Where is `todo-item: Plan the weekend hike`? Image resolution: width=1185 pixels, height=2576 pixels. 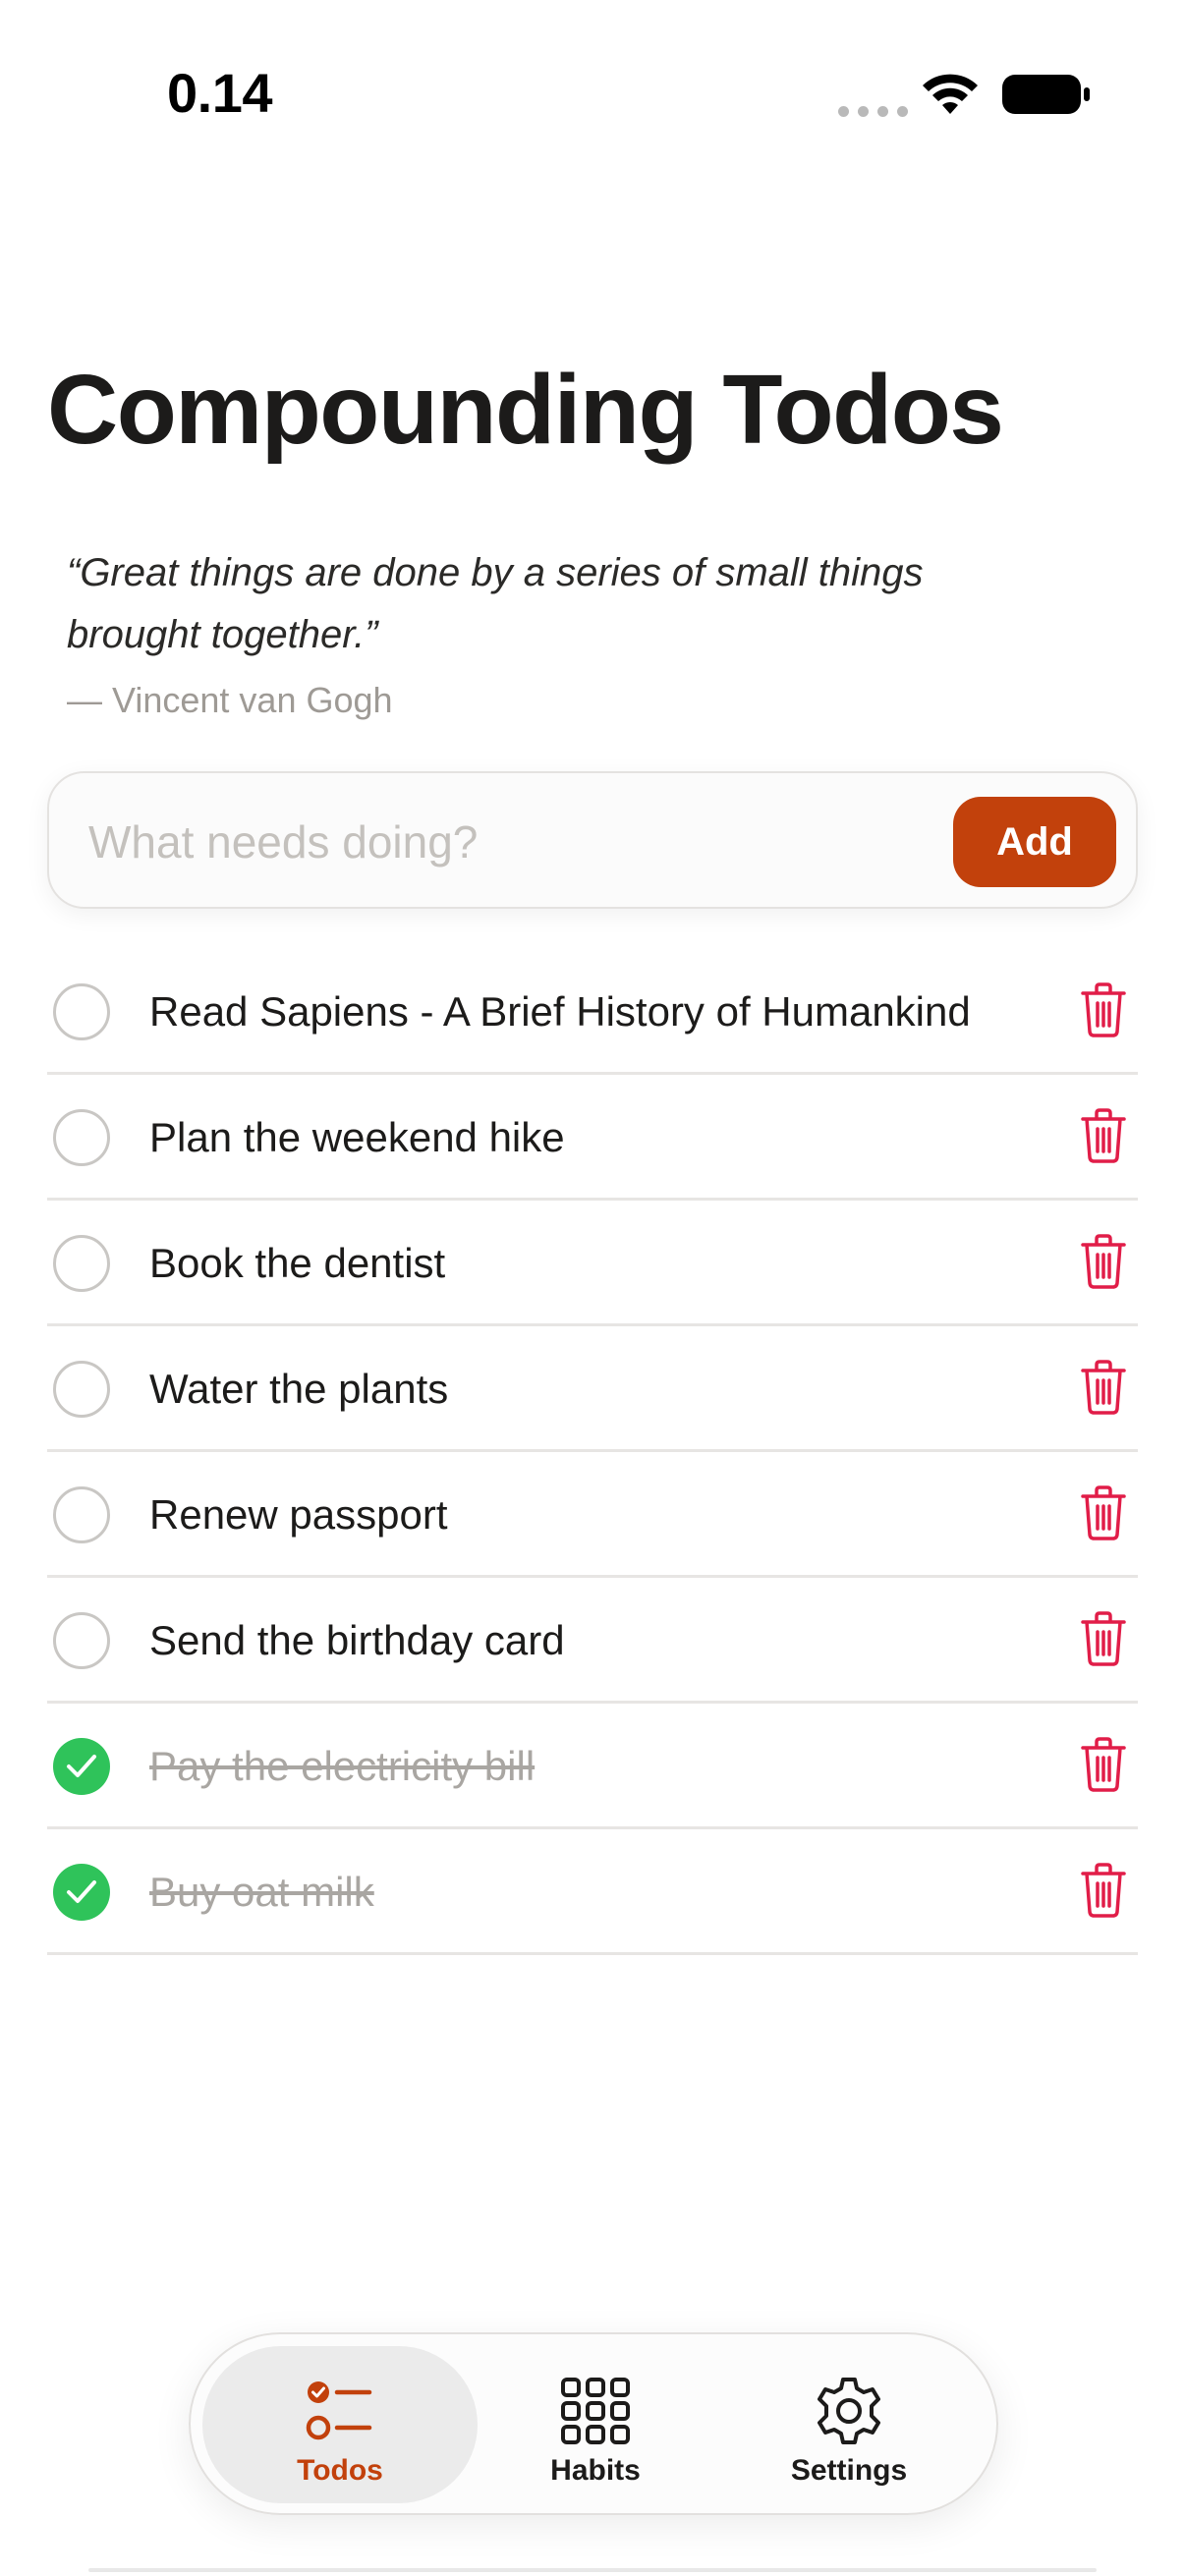 todo-item: Plan the weekend hike is located at coordinates (592, 1138).